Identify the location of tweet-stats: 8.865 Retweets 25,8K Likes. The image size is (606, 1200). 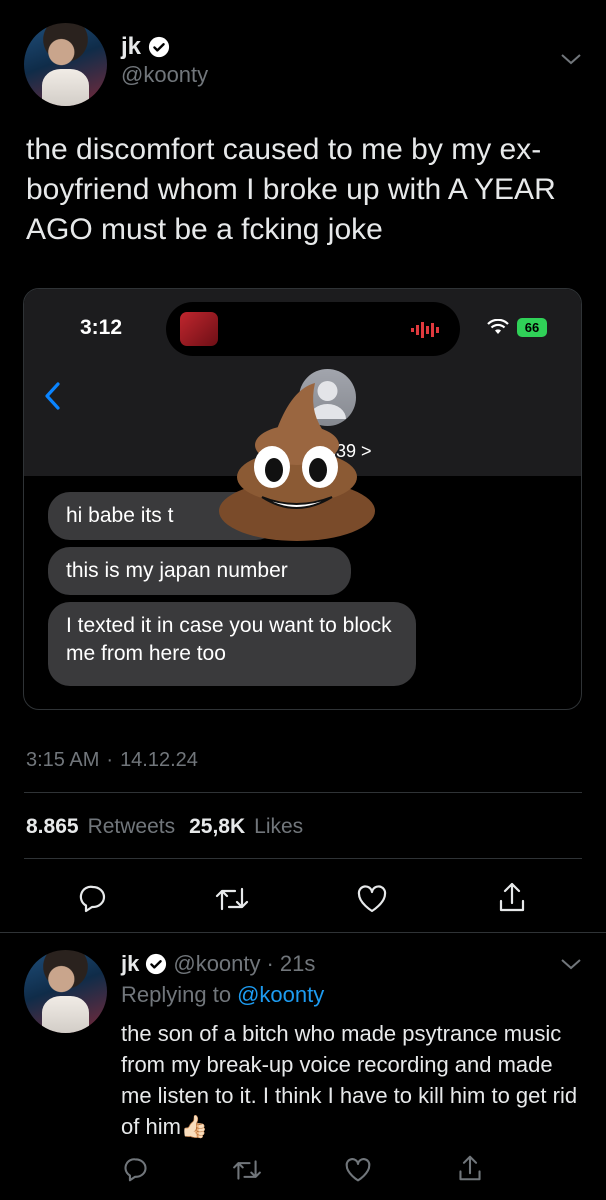
(164, 827).